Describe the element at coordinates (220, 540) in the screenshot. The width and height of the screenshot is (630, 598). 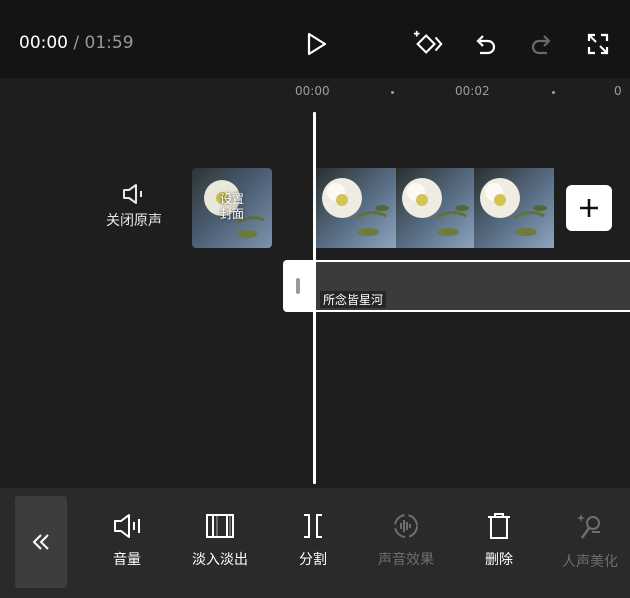
I see `tool-fade: 淡入淡出` at that location.